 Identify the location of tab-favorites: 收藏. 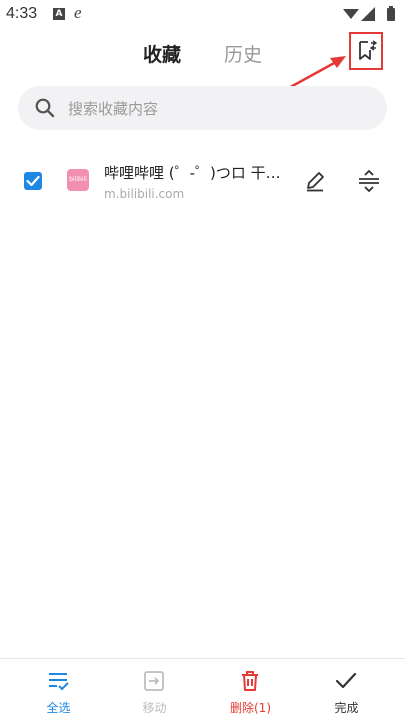
(162, 53).